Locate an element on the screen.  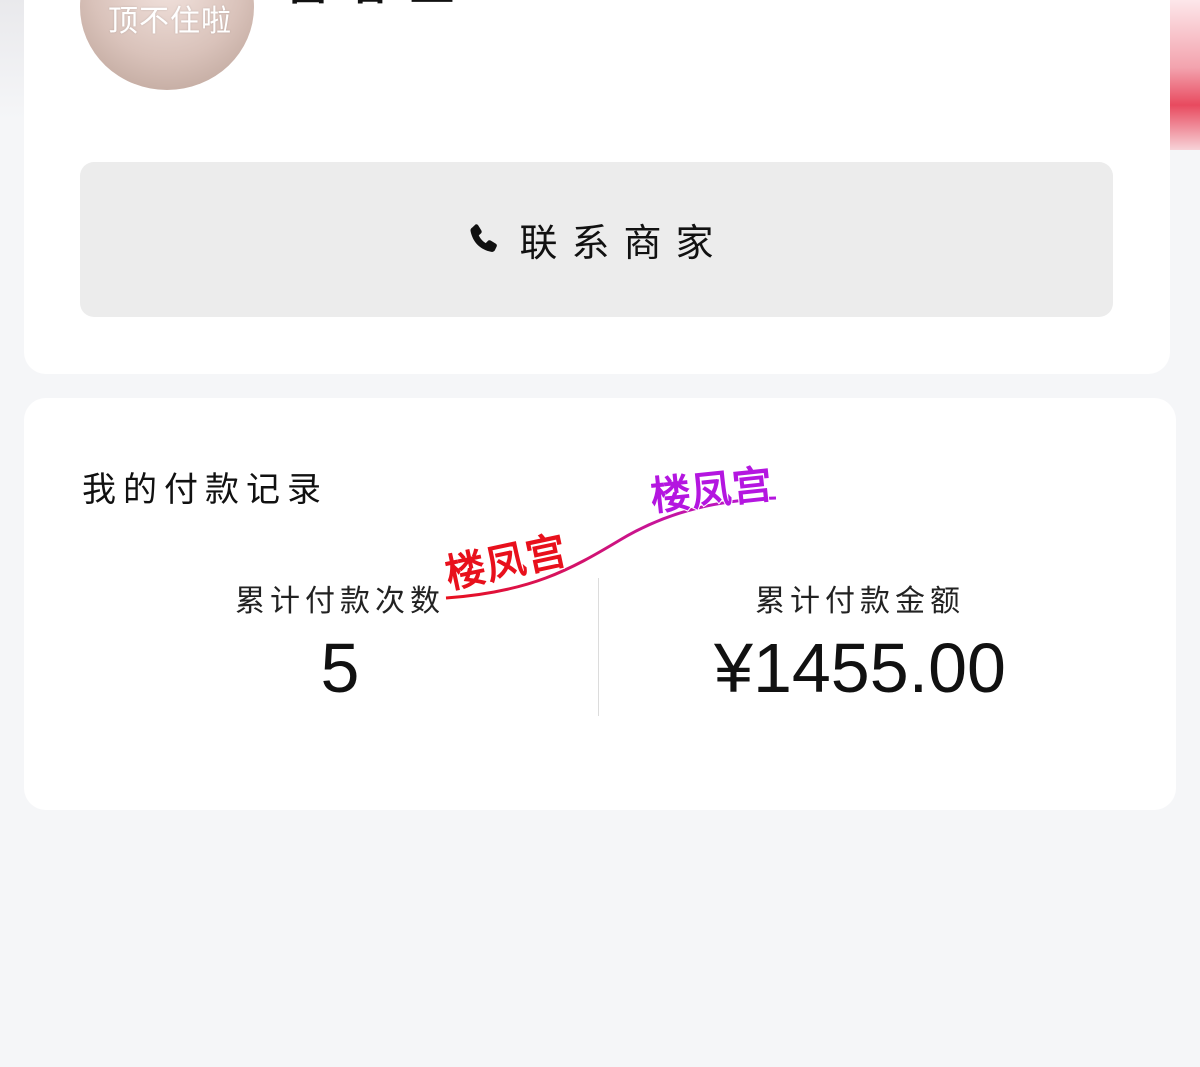
payment-amount-label: 累计付款金额 is located at coordinates (860, 601).